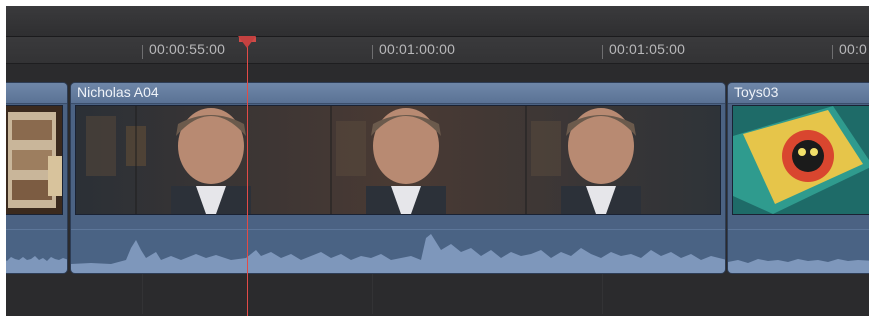  What do you see at coordinates (398, 253) in the screenshot?
I see `audio-waveform` at bounding box center [398, 253].